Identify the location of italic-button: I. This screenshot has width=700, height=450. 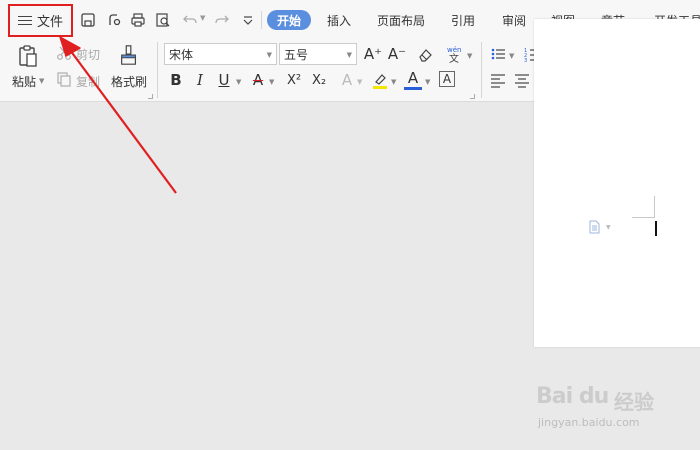
(200, 80).